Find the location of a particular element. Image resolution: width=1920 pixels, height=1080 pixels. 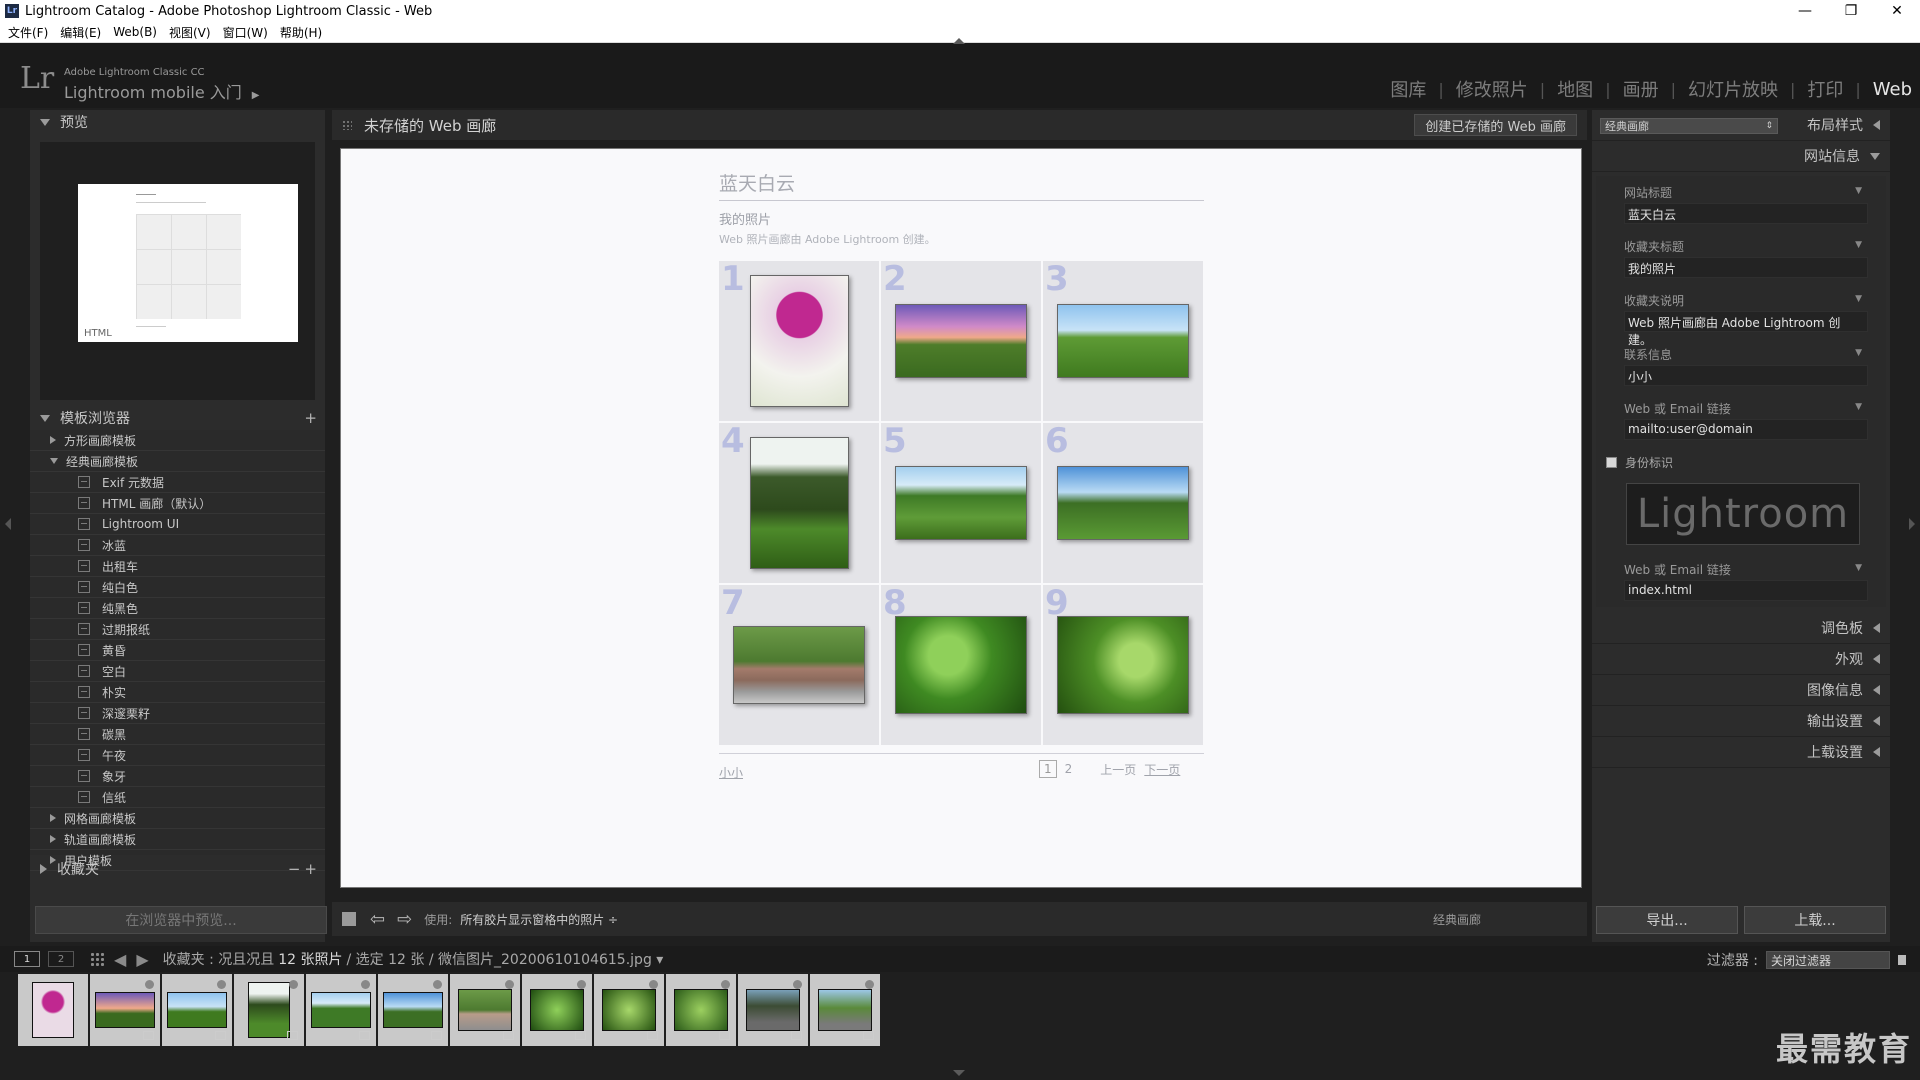

collections-header: 收藏夹 − + is located at coordinates (177, 869).